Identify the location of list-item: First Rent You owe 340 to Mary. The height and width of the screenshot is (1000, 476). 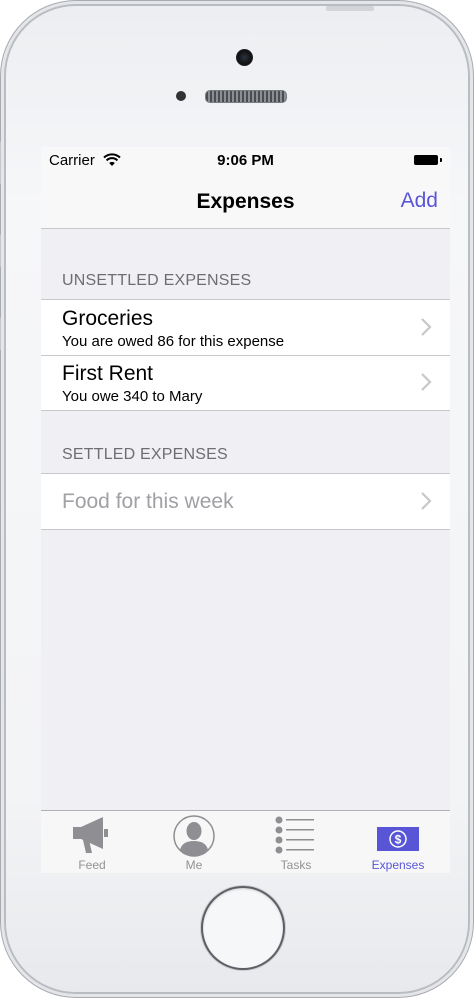
(245, 382).